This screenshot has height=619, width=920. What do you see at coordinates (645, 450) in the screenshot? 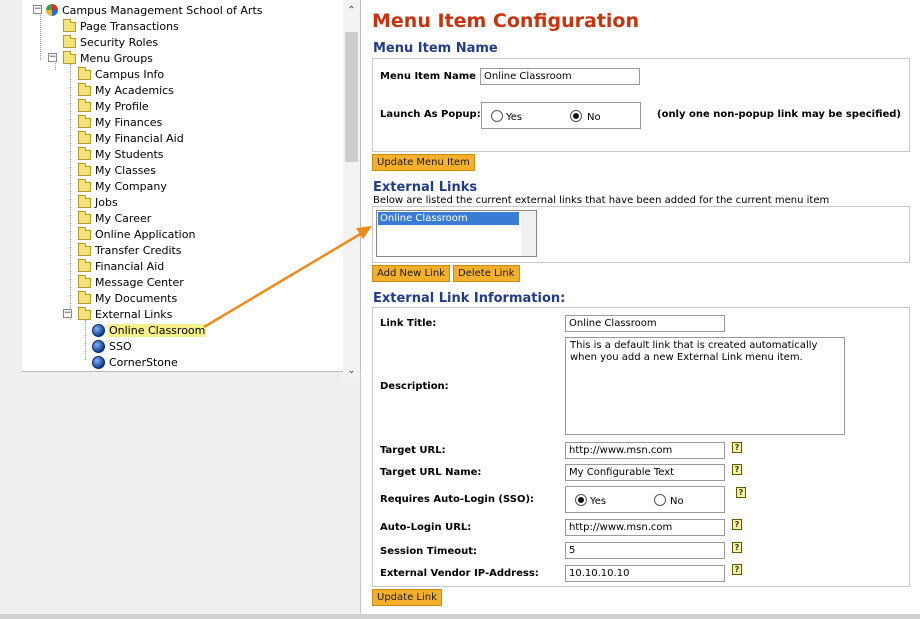
I see `target-url-input: http://www.msn.com` at bounding box center [645, 450].